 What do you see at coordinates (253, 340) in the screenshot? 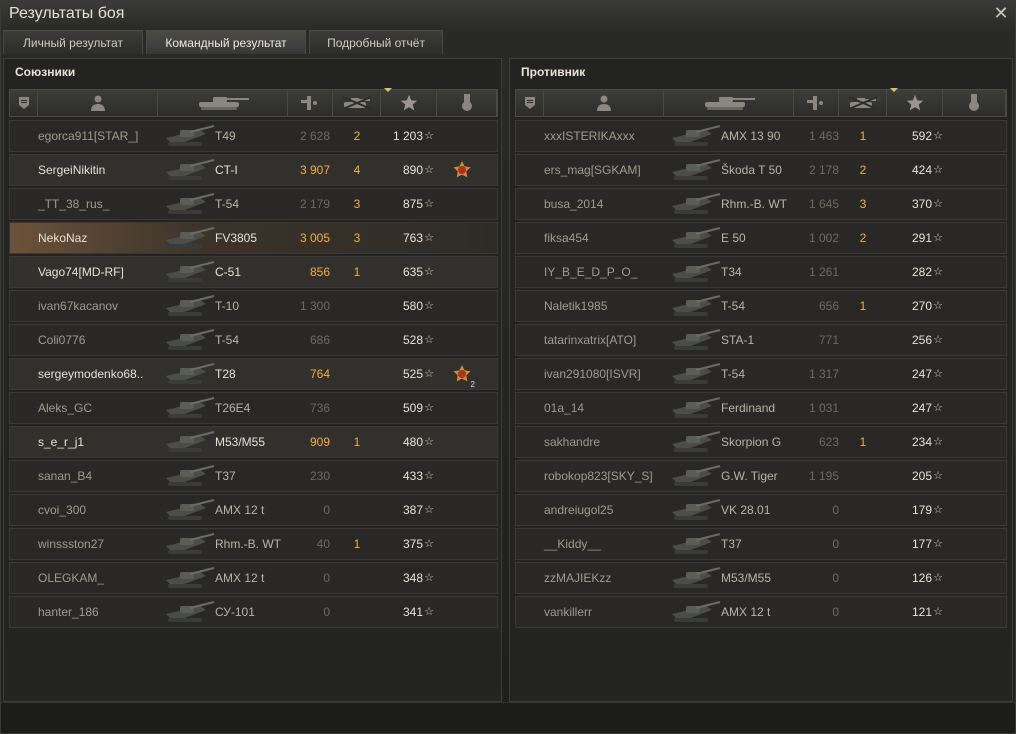
I see `allies-table-row: Coli0776 T-54 686 528 ☆` at bounding box center [253, 340].